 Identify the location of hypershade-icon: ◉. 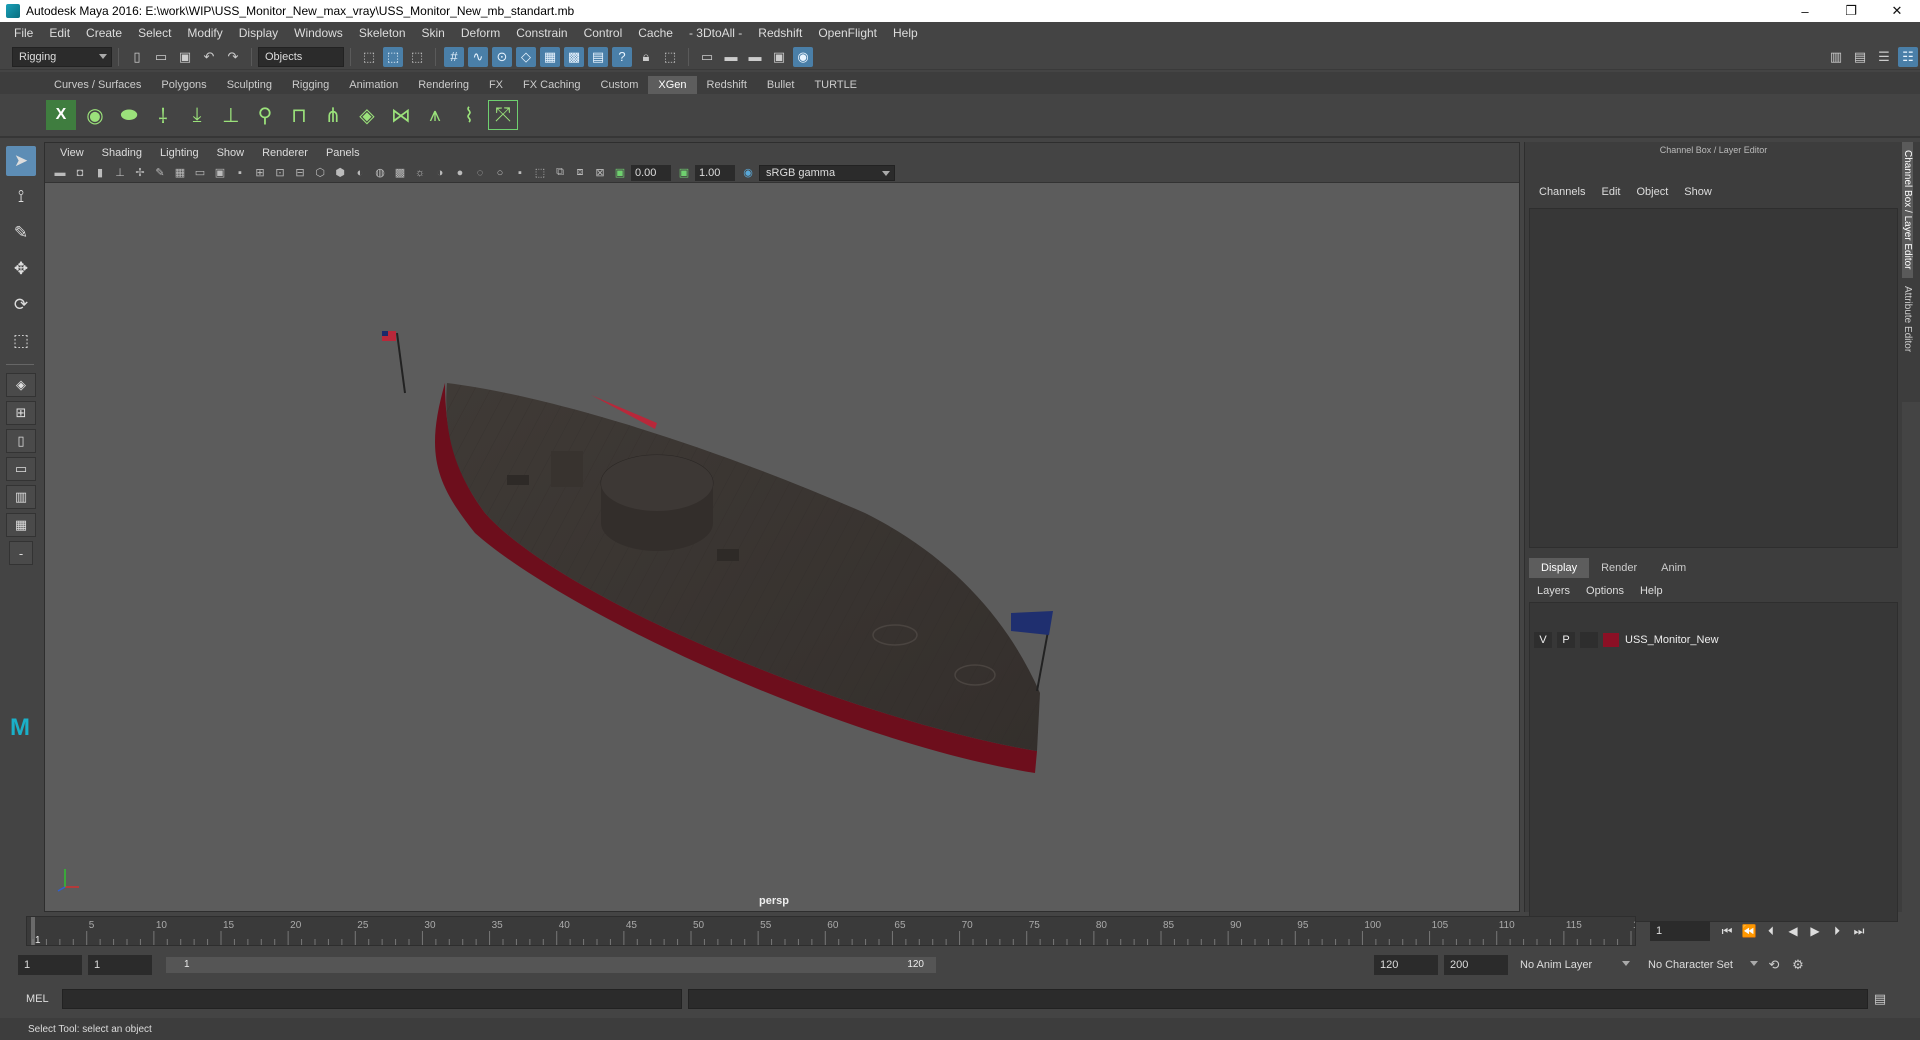
(803, 56).